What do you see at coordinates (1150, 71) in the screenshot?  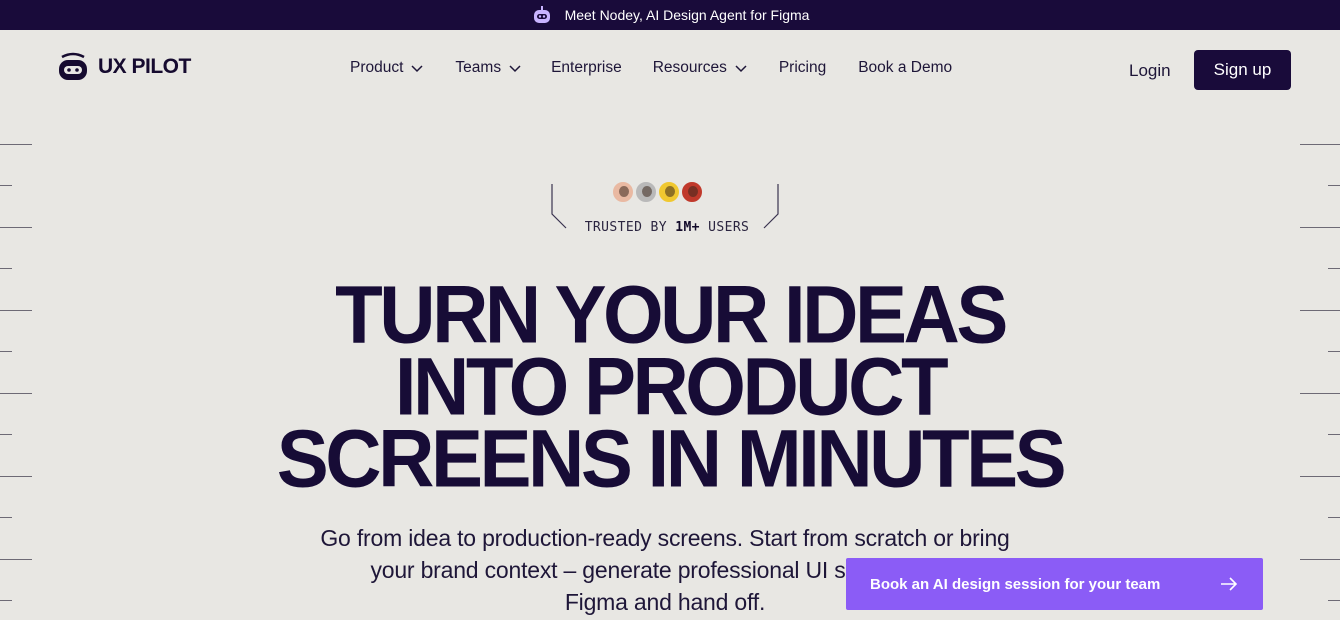 I see `login-link: Login` at bounding box center [1150, 71].